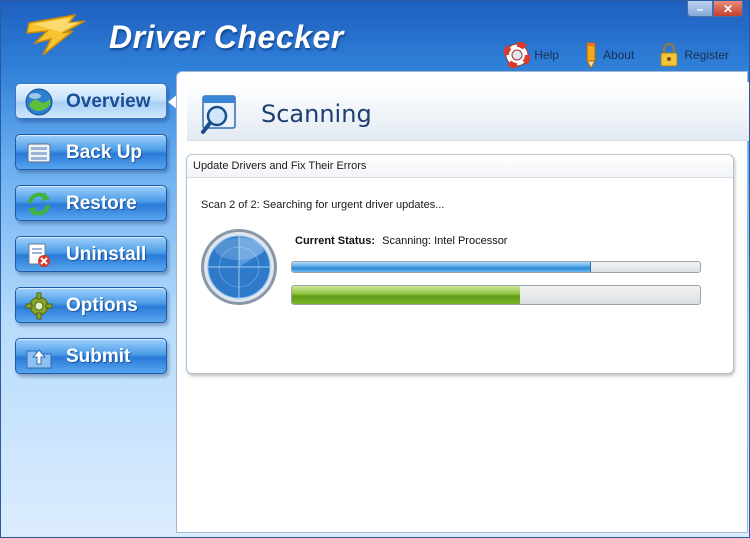  Describe the element at coordinates (517, 55) in the screenshot. I see `lifebuoy-icon` at that location.